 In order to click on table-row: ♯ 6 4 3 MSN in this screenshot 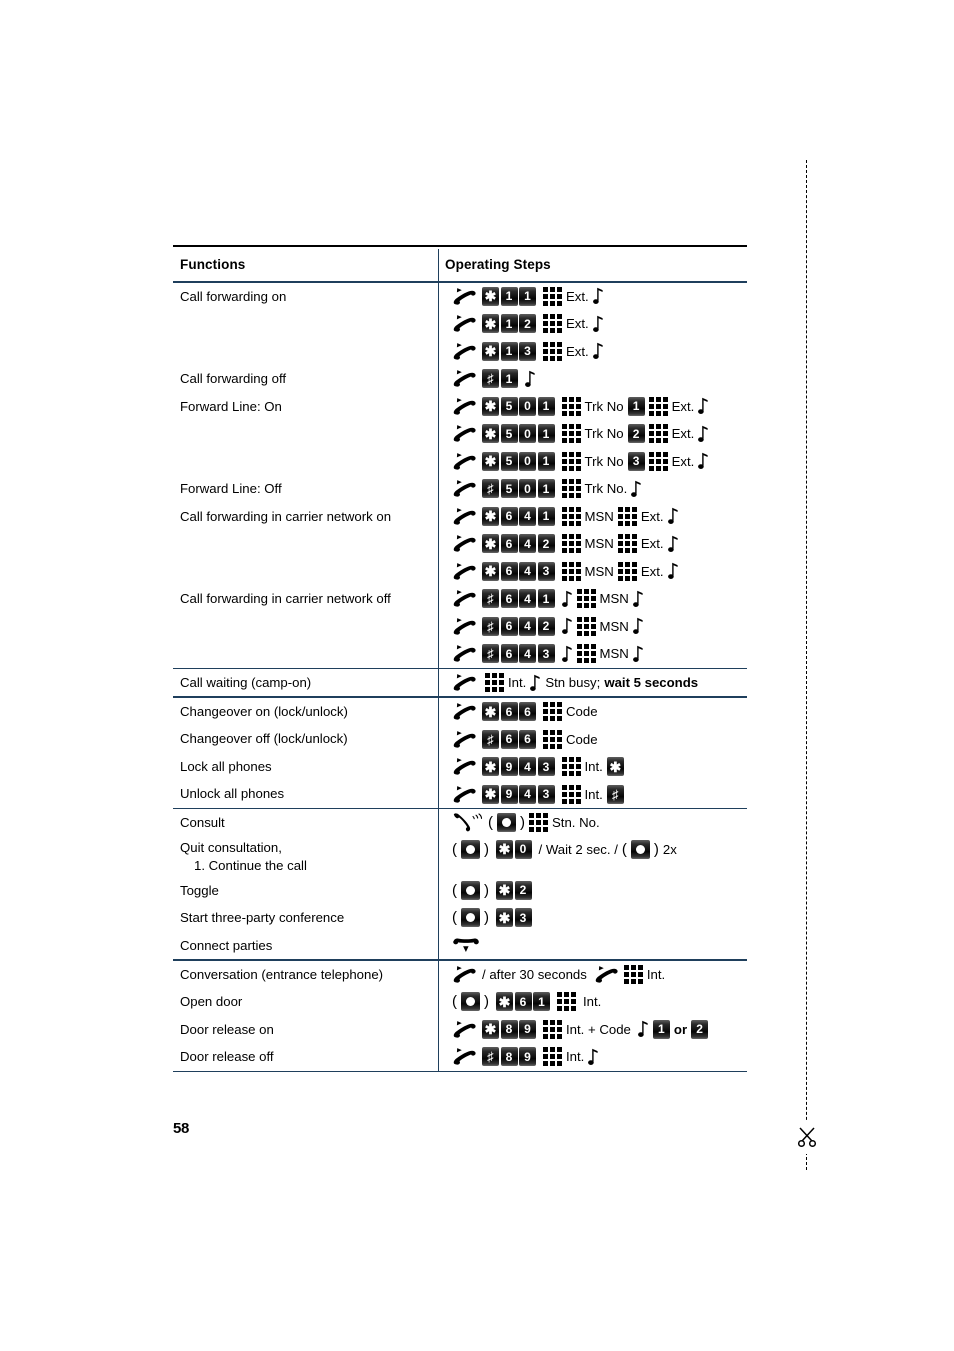, I will do `click(460, 654)`.